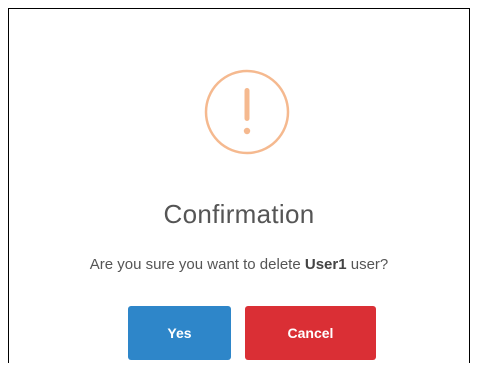 This screenshot has height=371, width=479. Describe the element at coordinates (197, 264) in the screenshot. I see `message-prefix: Are you sure you want to delete` at that location.